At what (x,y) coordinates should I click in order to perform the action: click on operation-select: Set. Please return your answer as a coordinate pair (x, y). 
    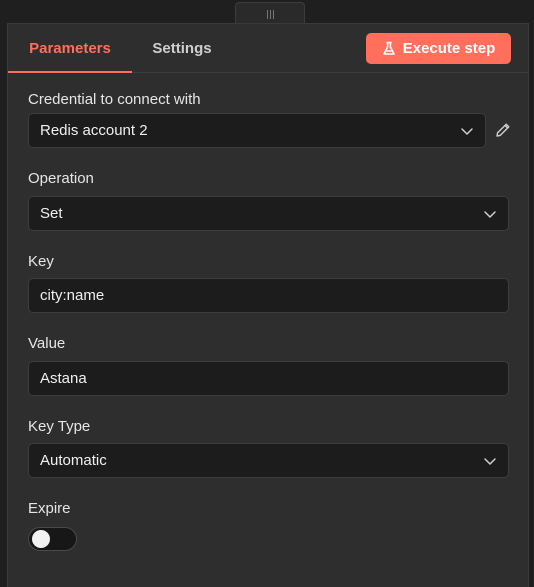
    Looking at the image, I should click on (268, 213).